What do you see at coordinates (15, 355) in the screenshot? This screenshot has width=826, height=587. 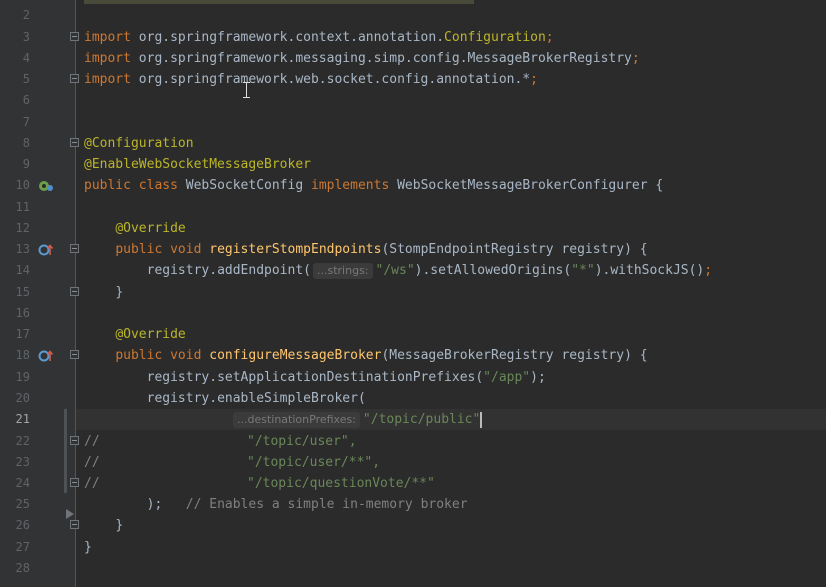 I see `line-number: 18` at bounding box center [15, 355].